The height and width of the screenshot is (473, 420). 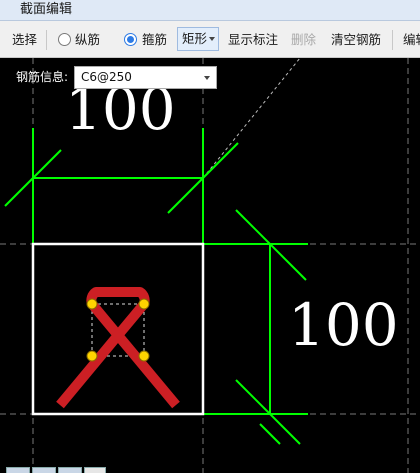 I want to click on rebar-point-bottom-right, so click(x=144, y=356).